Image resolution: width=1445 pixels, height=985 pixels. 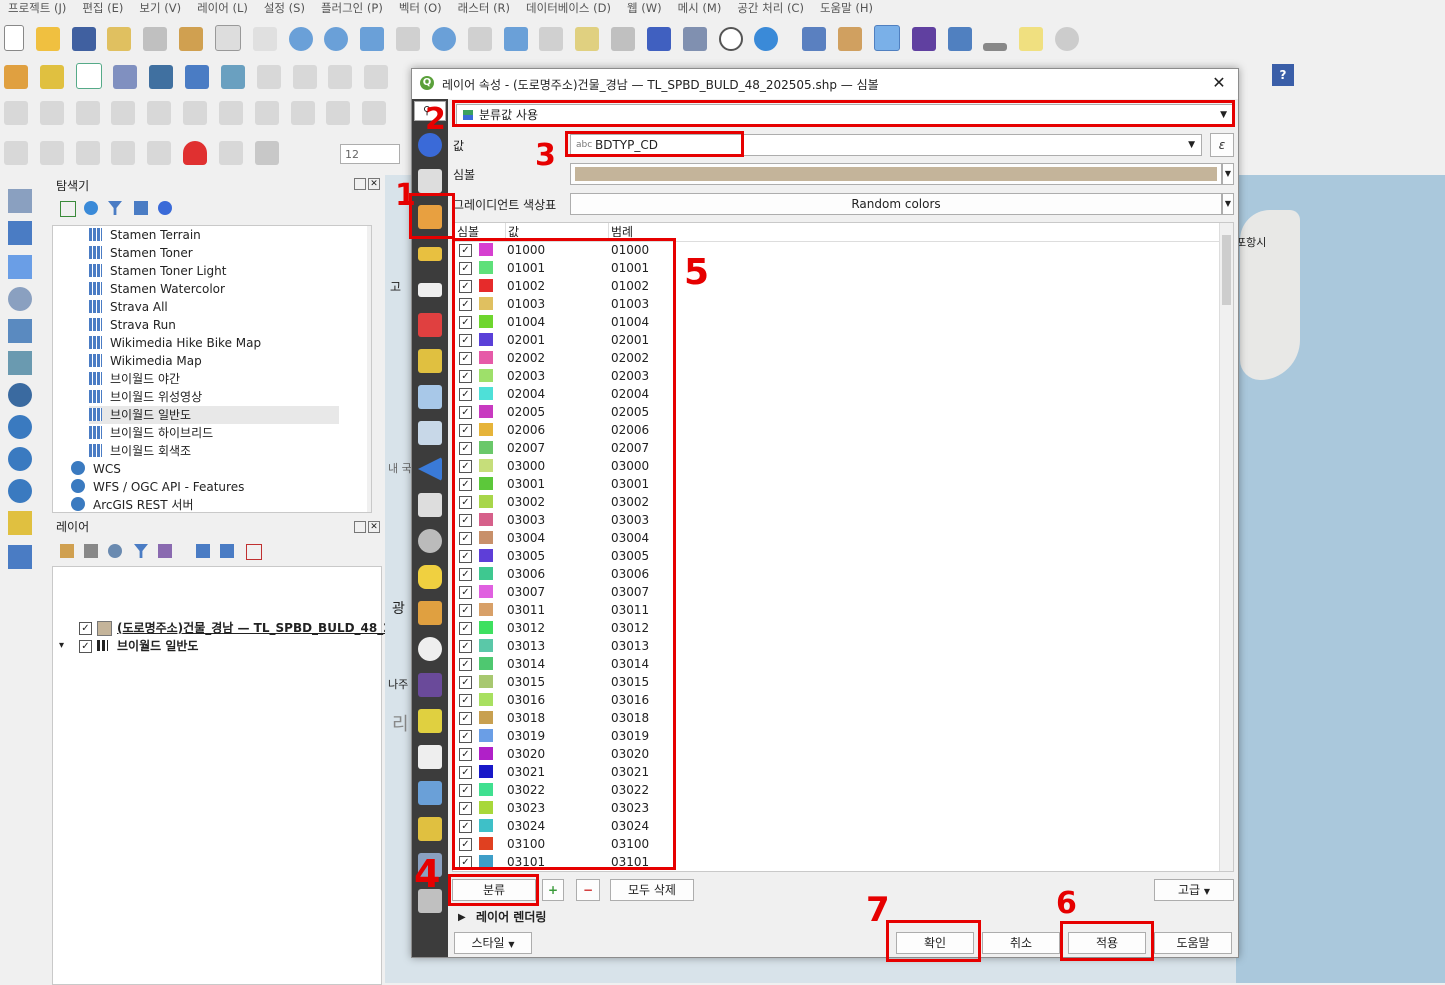 What do you see at coordinates (68, 209) in the screenshot?
I see `add-selected-icon` at bounding box center [68, 209].